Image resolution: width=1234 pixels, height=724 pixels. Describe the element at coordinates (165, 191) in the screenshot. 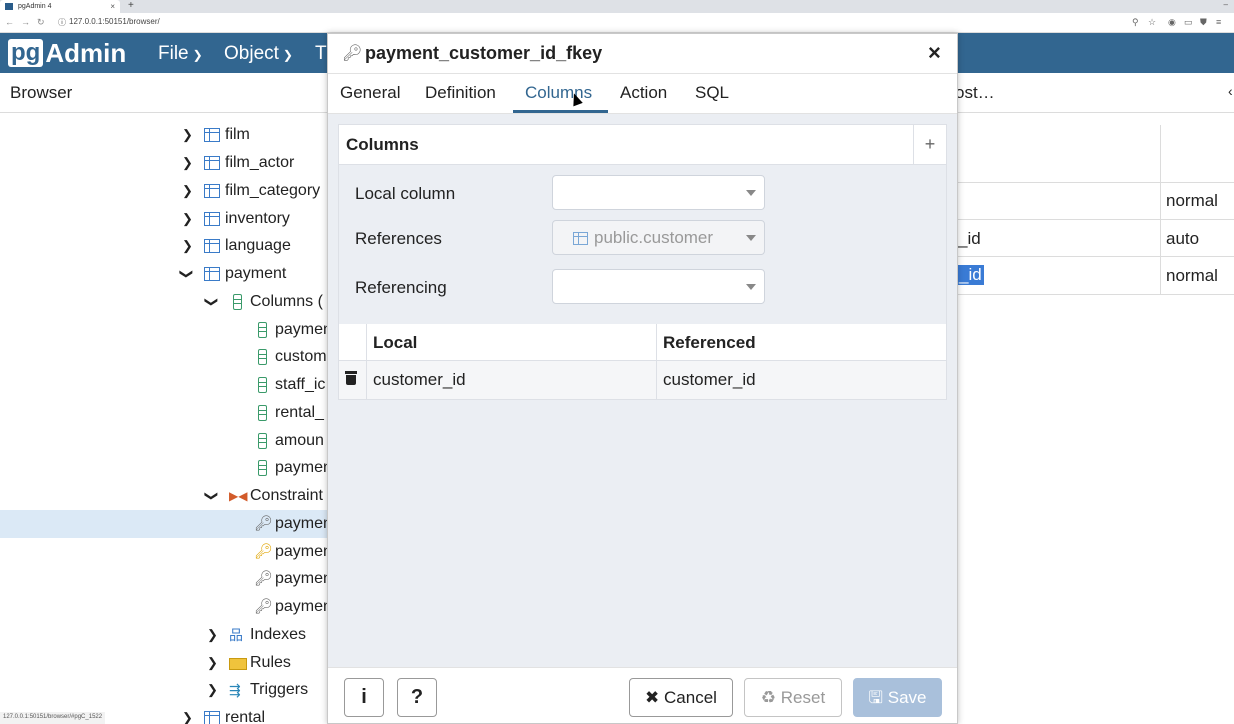

I see `tree-item-film-category: ❯ film_category` at that location.